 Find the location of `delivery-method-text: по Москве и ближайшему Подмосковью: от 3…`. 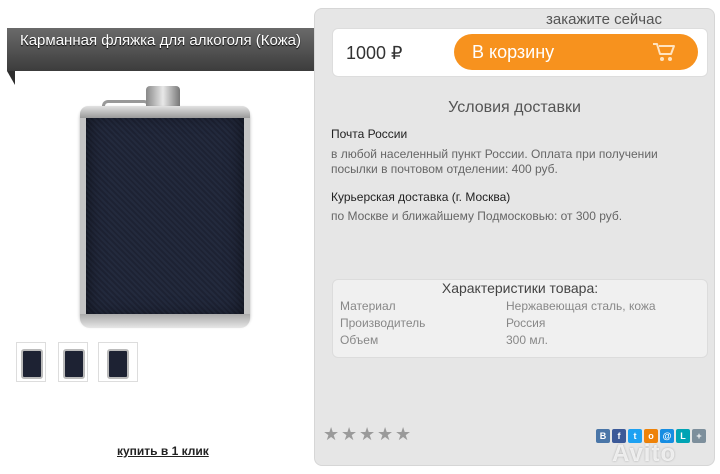

delivery-method-text: по Москве и ближайшему Подмосковью: от 3… is located at coordinates (477, 216).